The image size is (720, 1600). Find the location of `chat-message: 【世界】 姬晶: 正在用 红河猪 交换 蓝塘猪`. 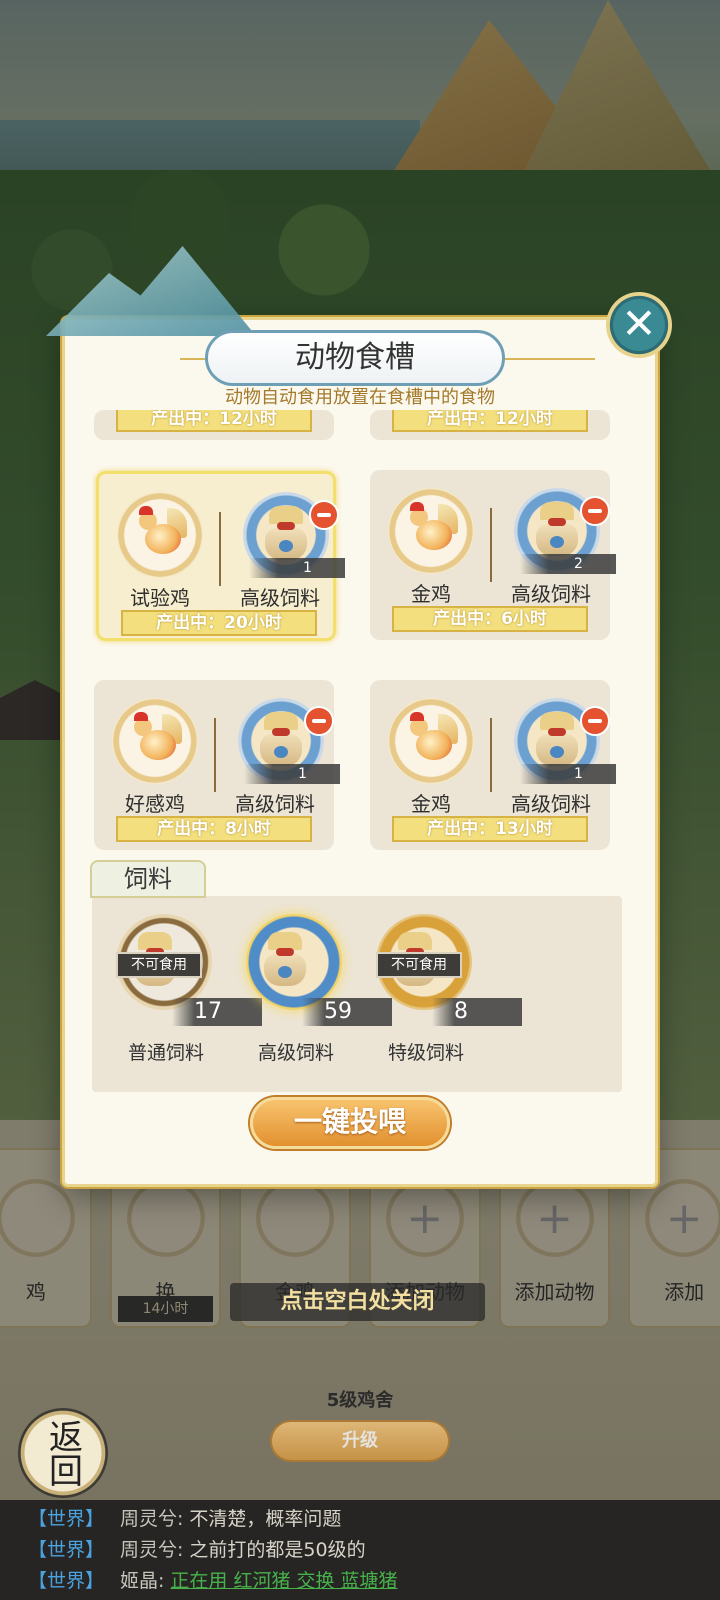

chat-message: 【世界】 姬晶: 正在用 红河猪 交换 蓝塘猪 is located at coordinates (374, 1581).